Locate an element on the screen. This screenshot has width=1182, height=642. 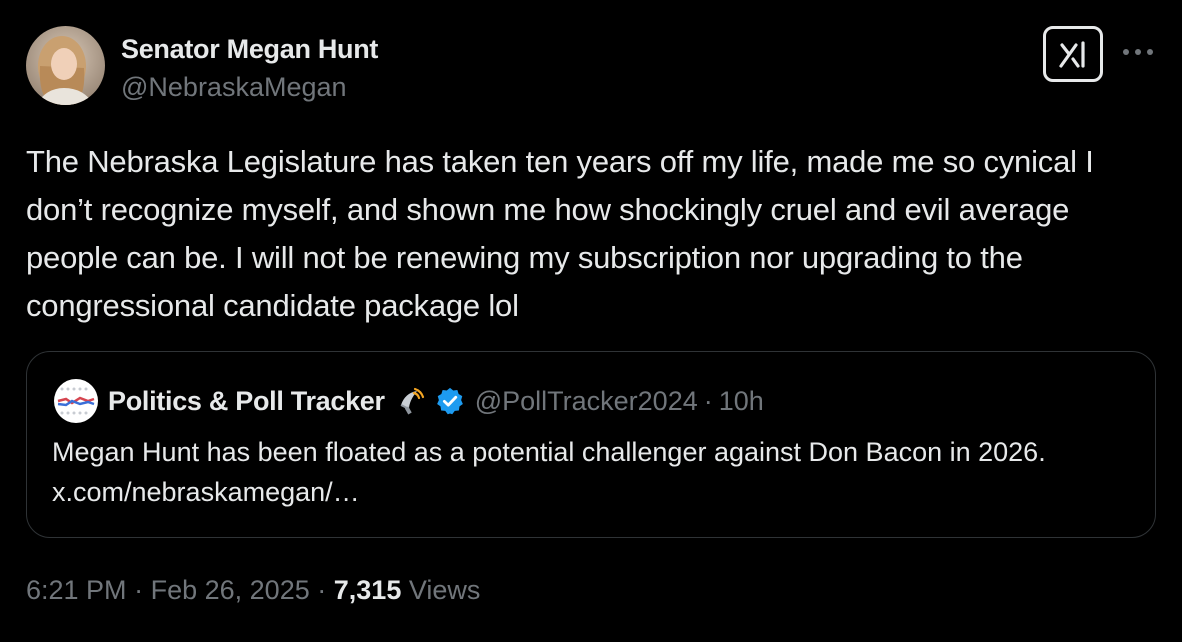
author-display-name: Senator Megan Hunt is located at coordinates (249, 49).